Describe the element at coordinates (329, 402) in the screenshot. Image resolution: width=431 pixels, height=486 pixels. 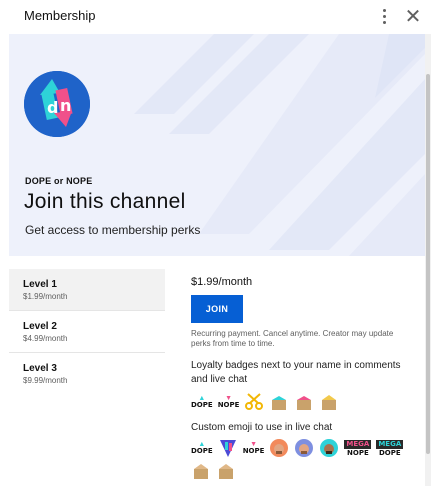
I see `box-gold-icon` at that location.